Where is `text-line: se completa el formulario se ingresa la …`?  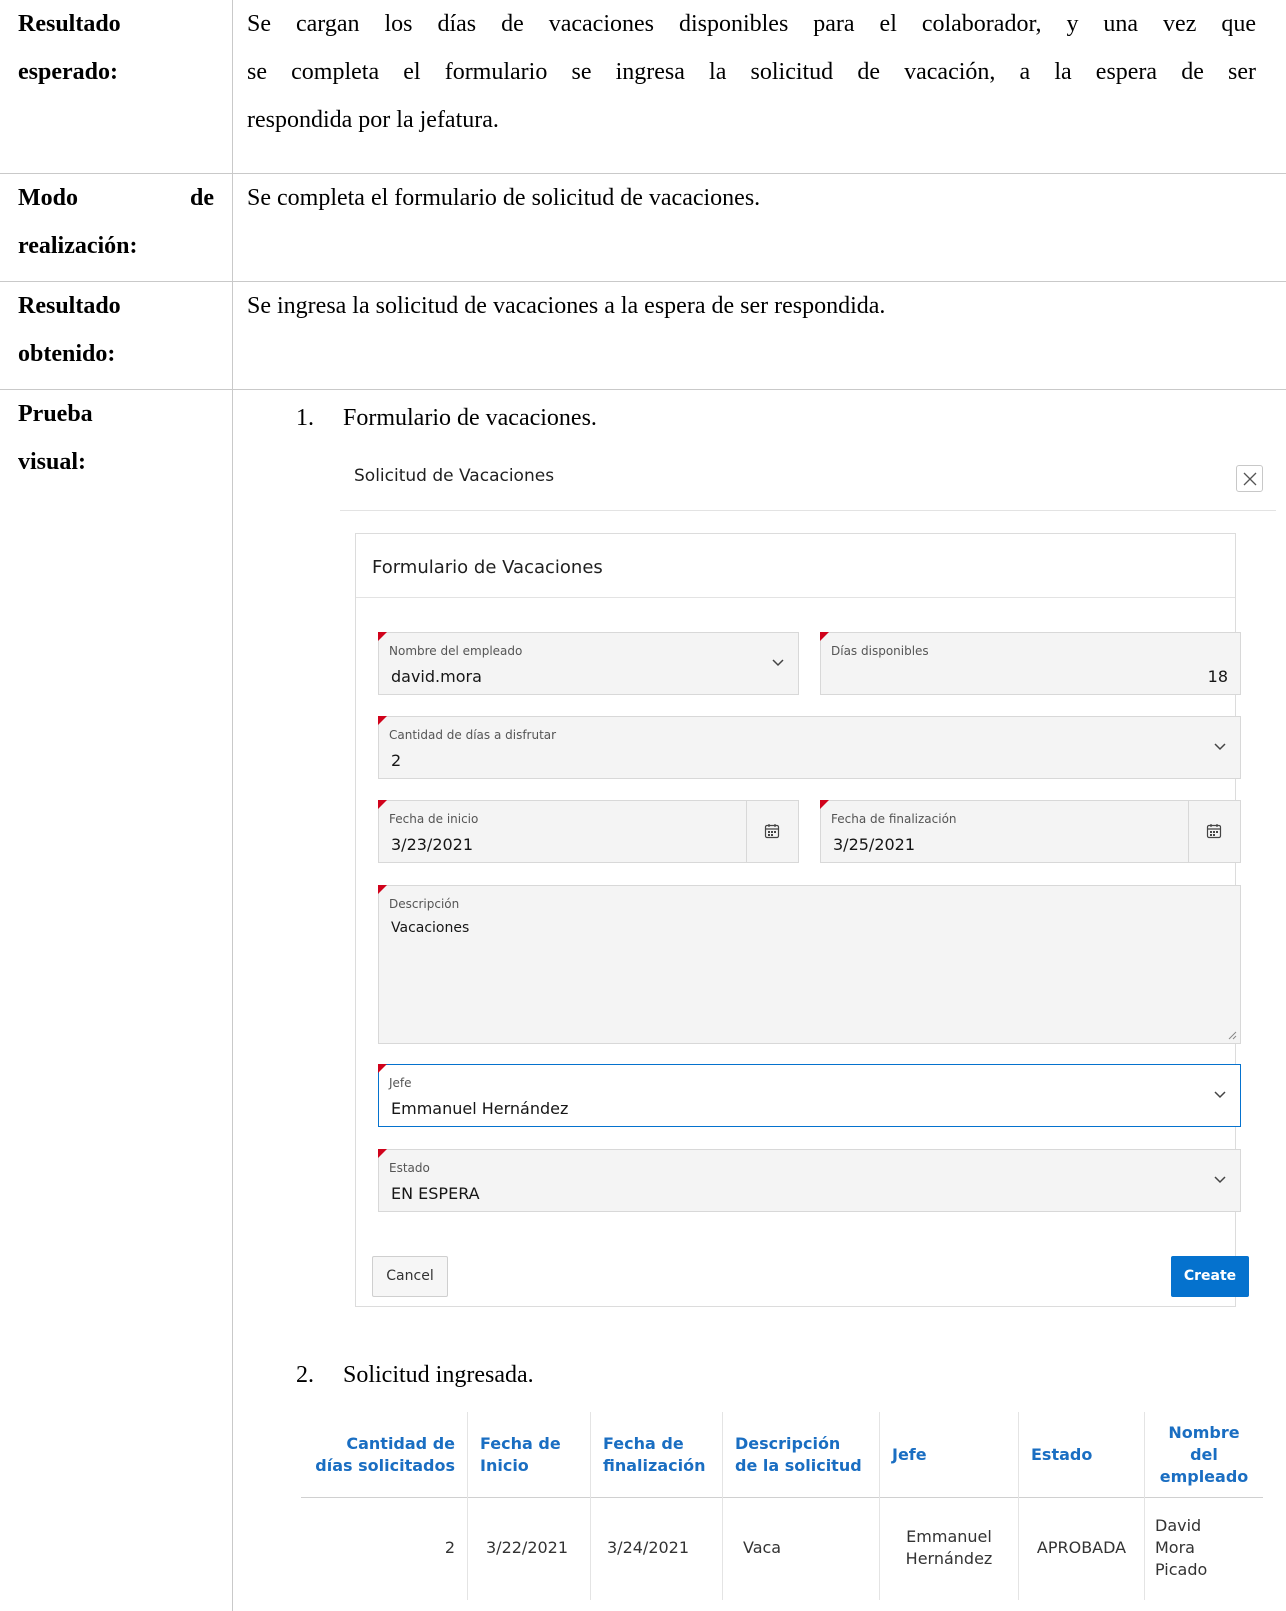
text-line: se completa el formulario se ingresa la … is located at coordinates (751, 72).